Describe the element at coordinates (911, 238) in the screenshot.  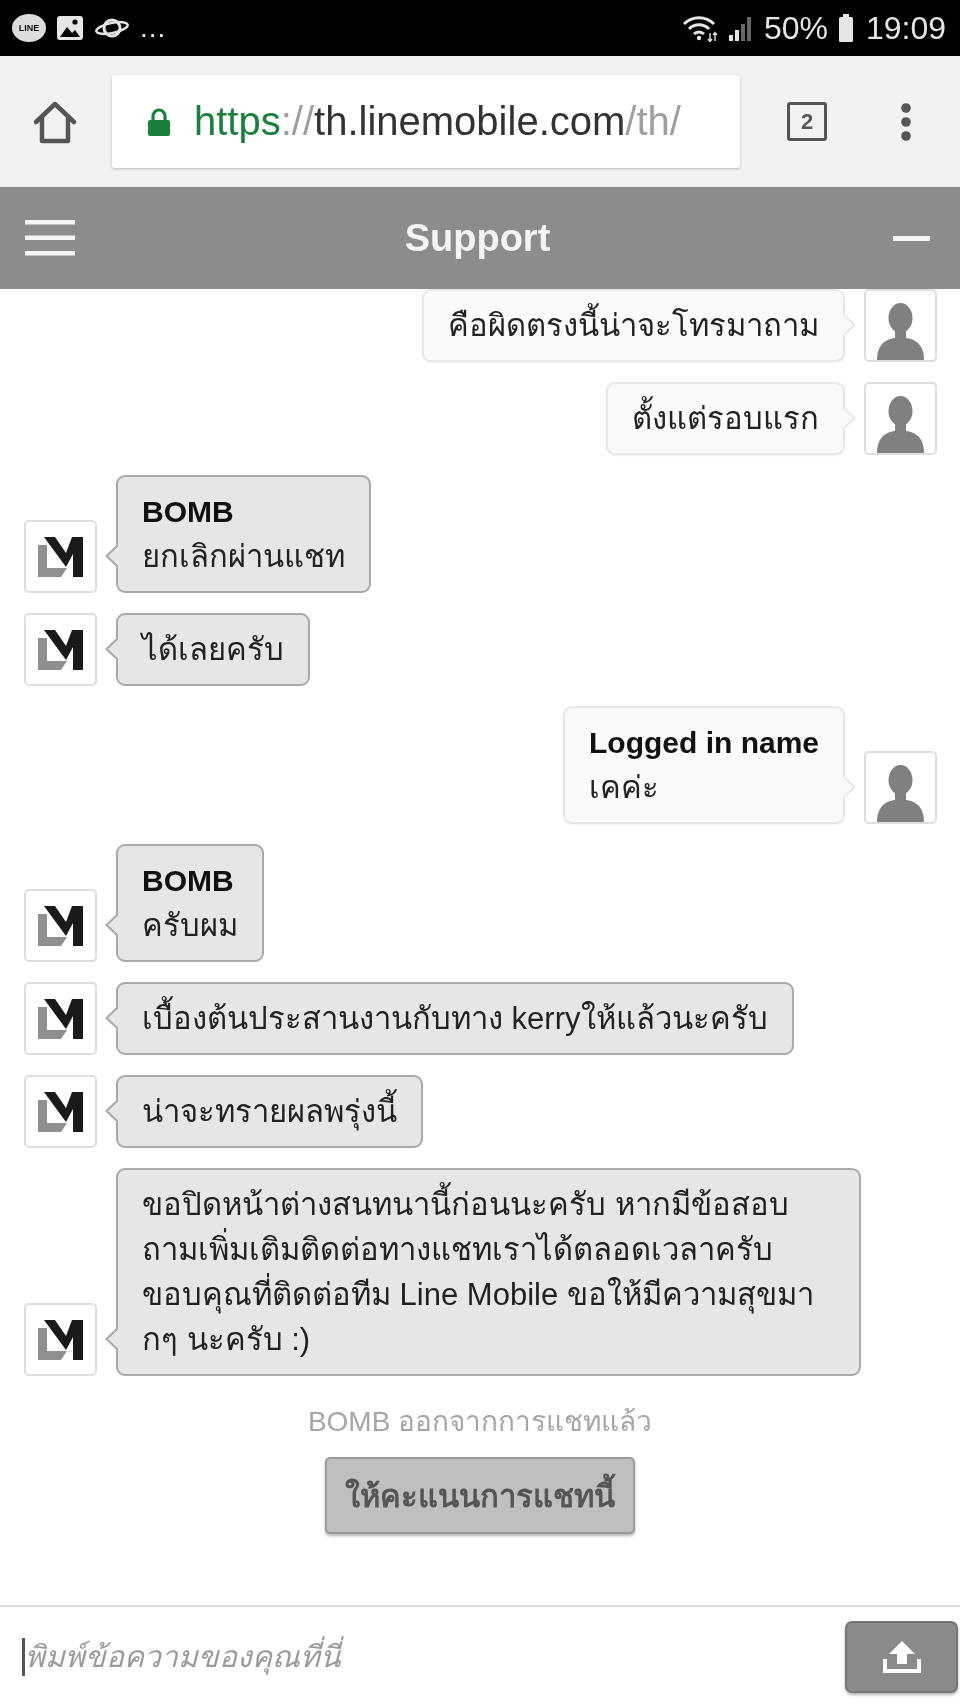
I see `minimize-icon` at that location.